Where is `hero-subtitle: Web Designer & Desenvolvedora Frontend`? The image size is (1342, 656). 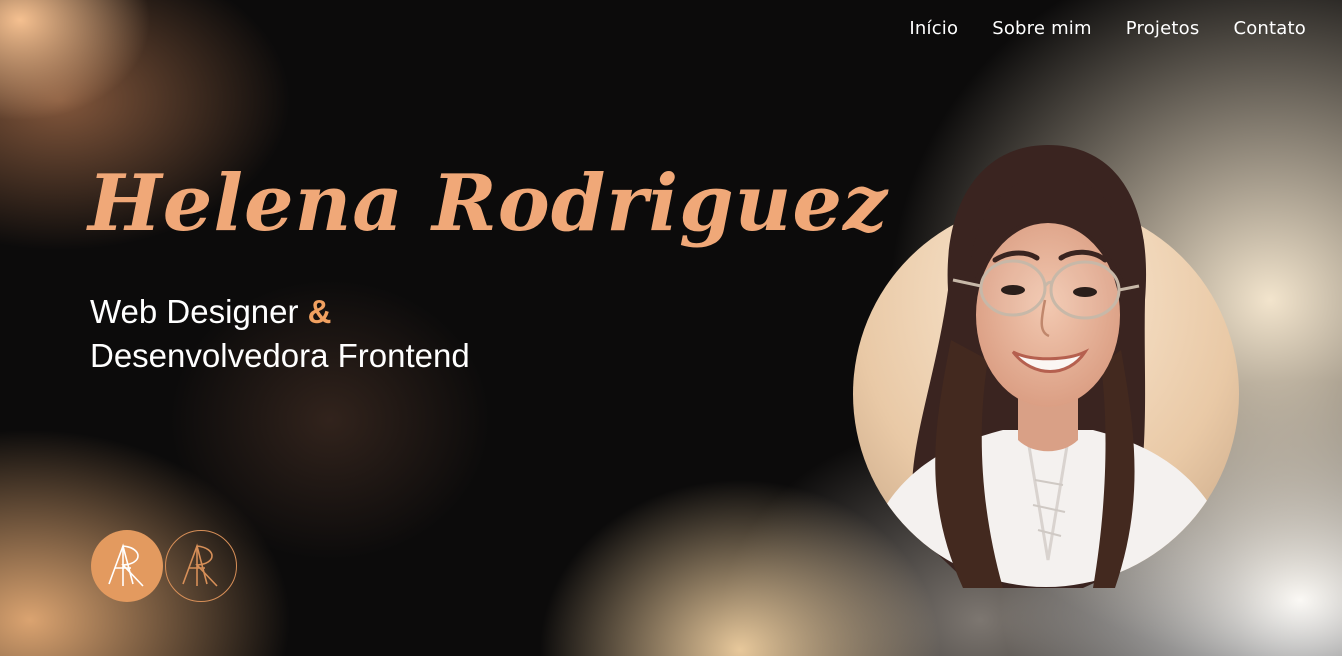 hero-subtitle: Web Designer & Desenvolvedora Frontend is located at coordinates (280, 334).